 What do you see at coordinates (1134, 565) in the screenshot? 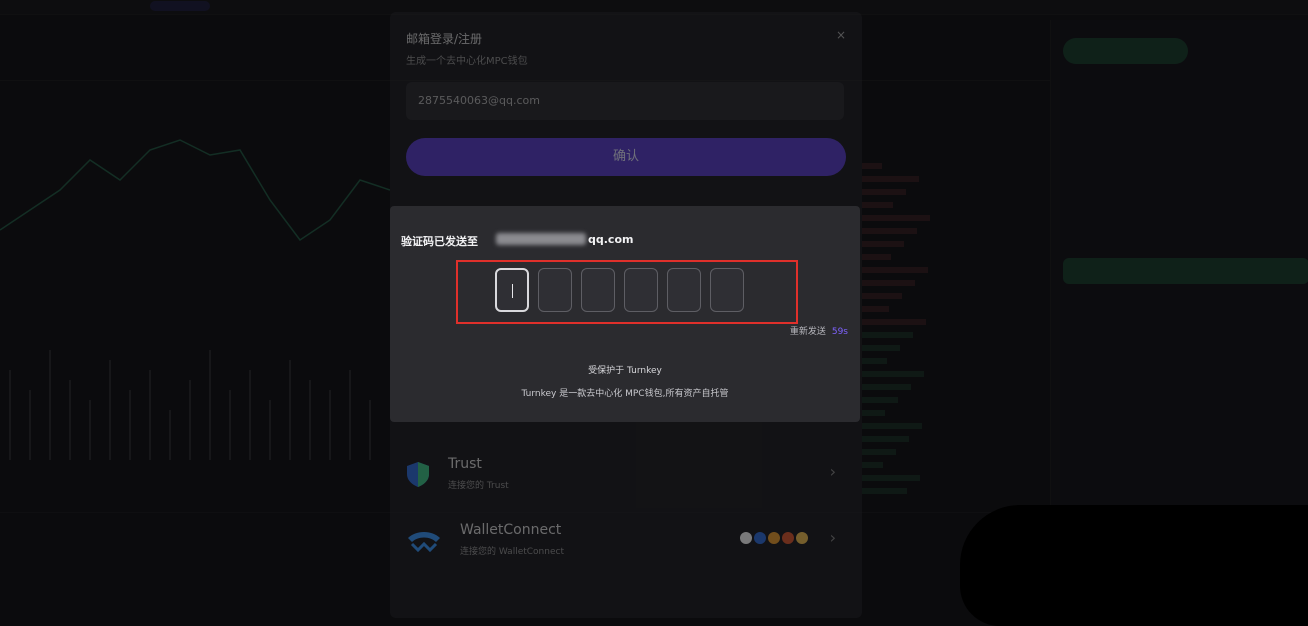
I see `overlay-shape` at bounding box center [1134, 565].